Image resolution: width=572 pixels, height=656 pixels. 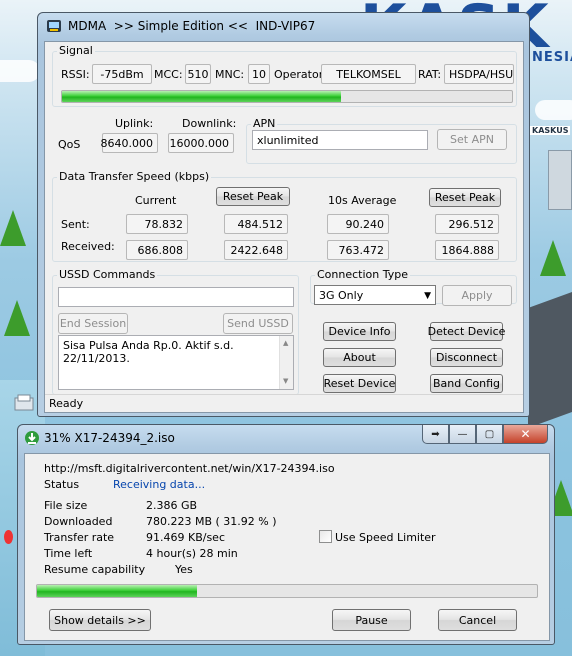 I want to click on apn-group-label: APN, so click(x=264, y=123).